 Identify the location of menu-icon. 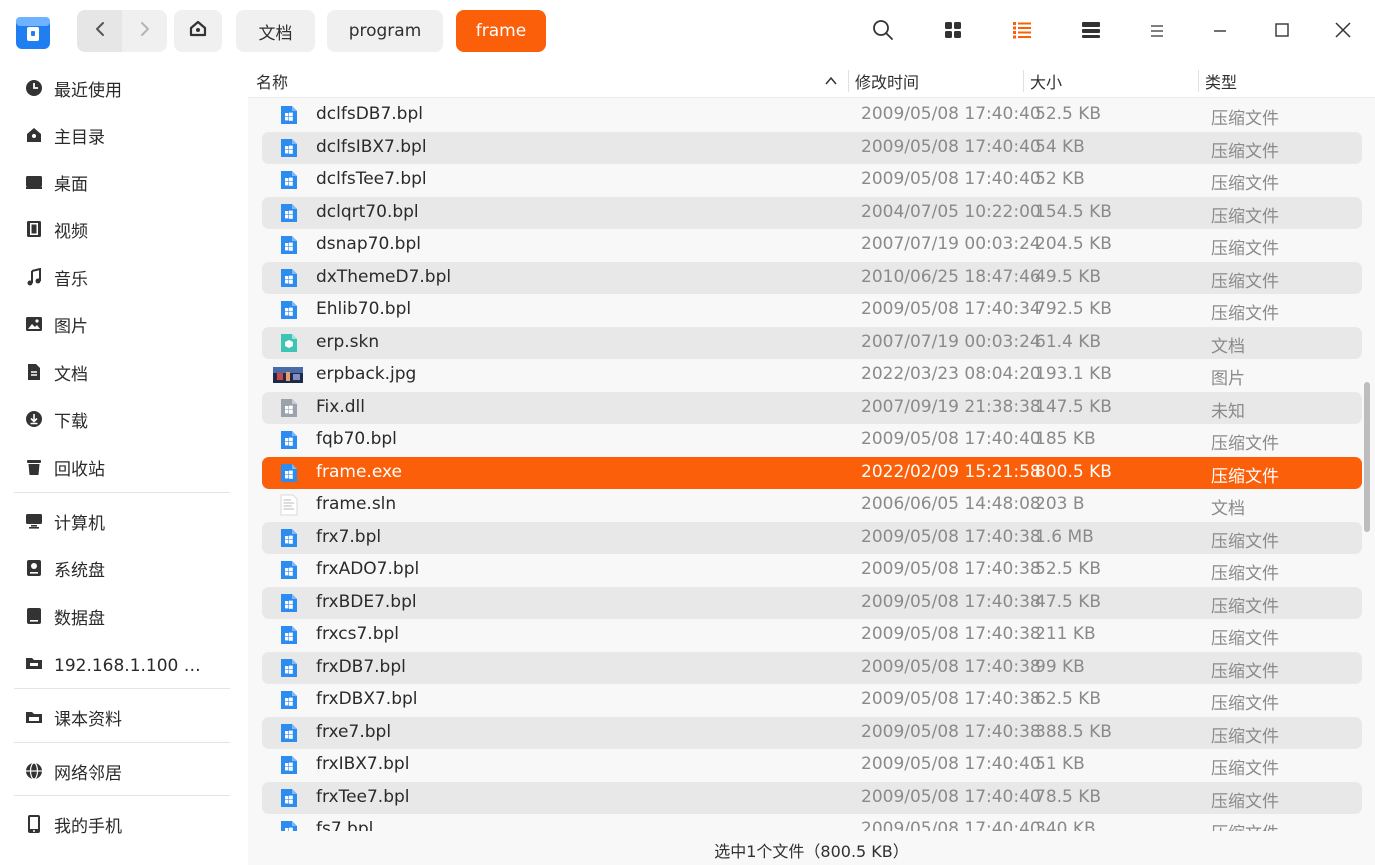
(1157, 32).